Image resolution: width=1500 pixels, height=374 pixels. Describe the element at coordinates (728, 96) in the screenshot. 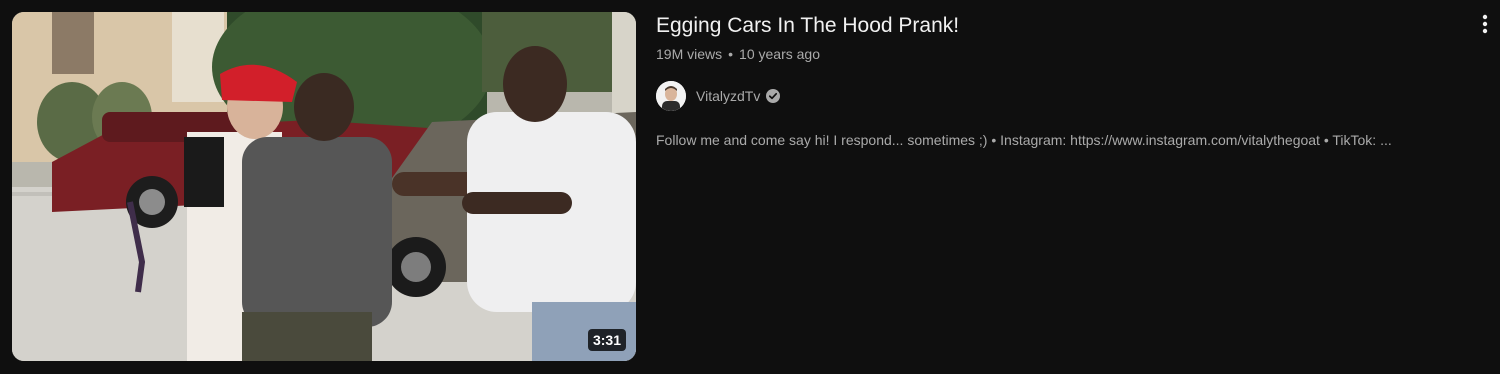

I see `channel-name: VitalyzdTv` at that location.